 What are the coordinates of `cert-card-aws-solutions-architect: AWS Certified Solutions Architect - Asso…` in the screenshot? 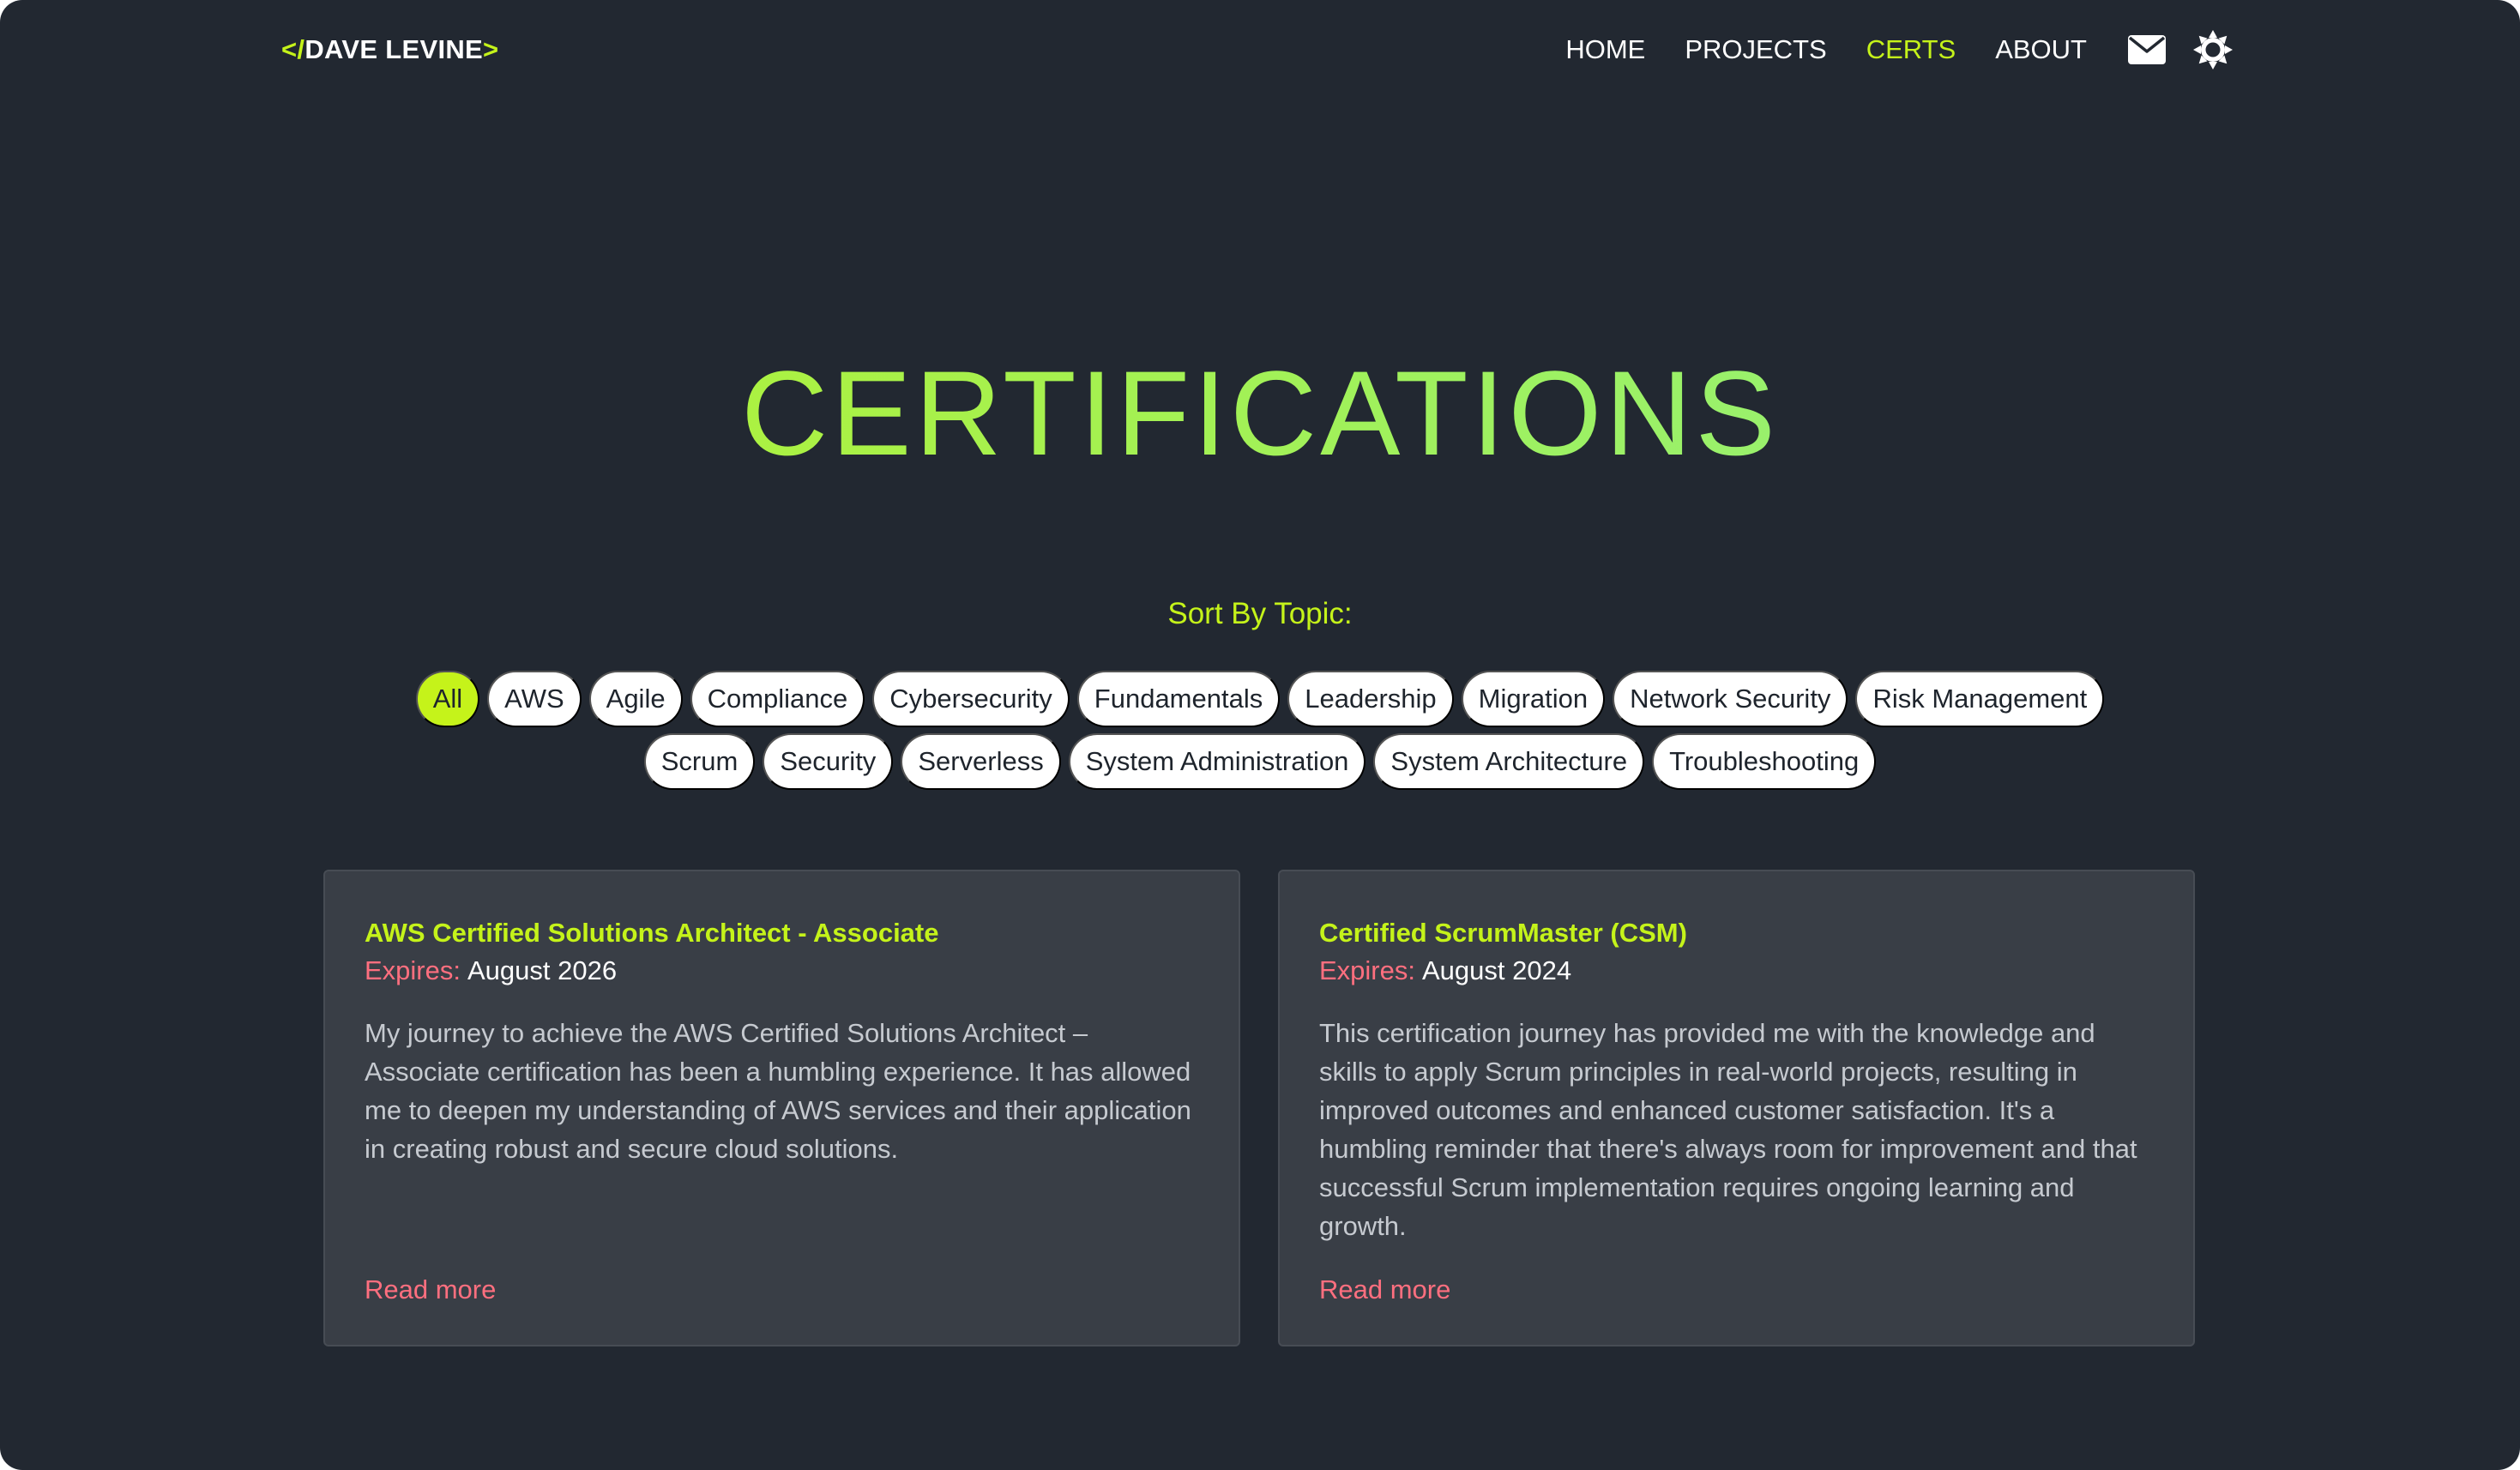 It's located at (781, 1108).